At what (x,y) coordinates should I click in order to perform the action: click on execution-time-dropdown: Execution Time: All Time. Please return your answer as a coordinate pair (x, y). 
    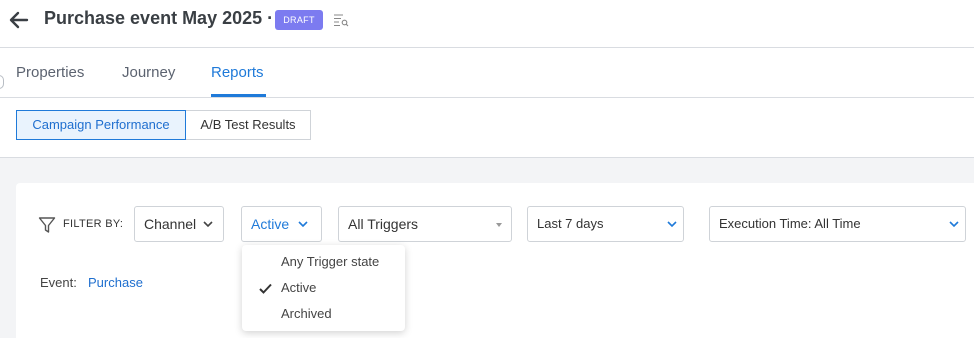
    Looking at the image, I should click on (837, 224).